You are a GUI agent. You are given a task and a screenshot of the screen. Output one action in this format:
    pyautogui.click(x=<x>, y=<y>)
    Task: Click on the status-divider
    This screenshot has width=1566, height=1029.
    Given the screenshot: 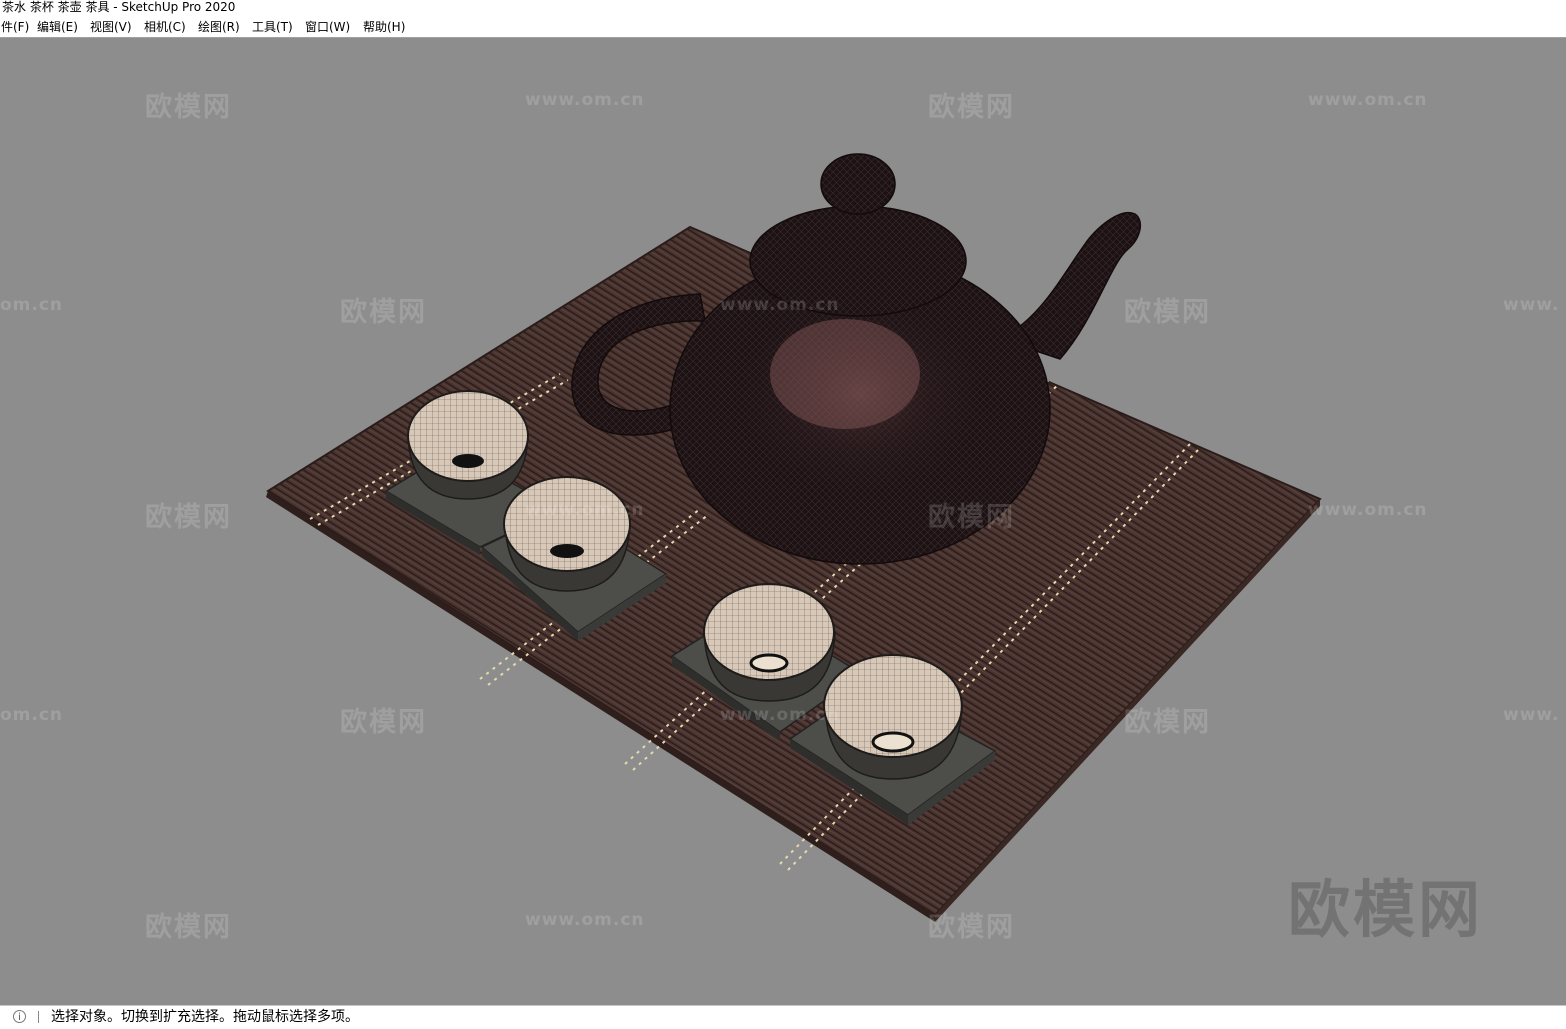 What is the action you would take?
    pyautogui.click(x=38, y=1017)
    